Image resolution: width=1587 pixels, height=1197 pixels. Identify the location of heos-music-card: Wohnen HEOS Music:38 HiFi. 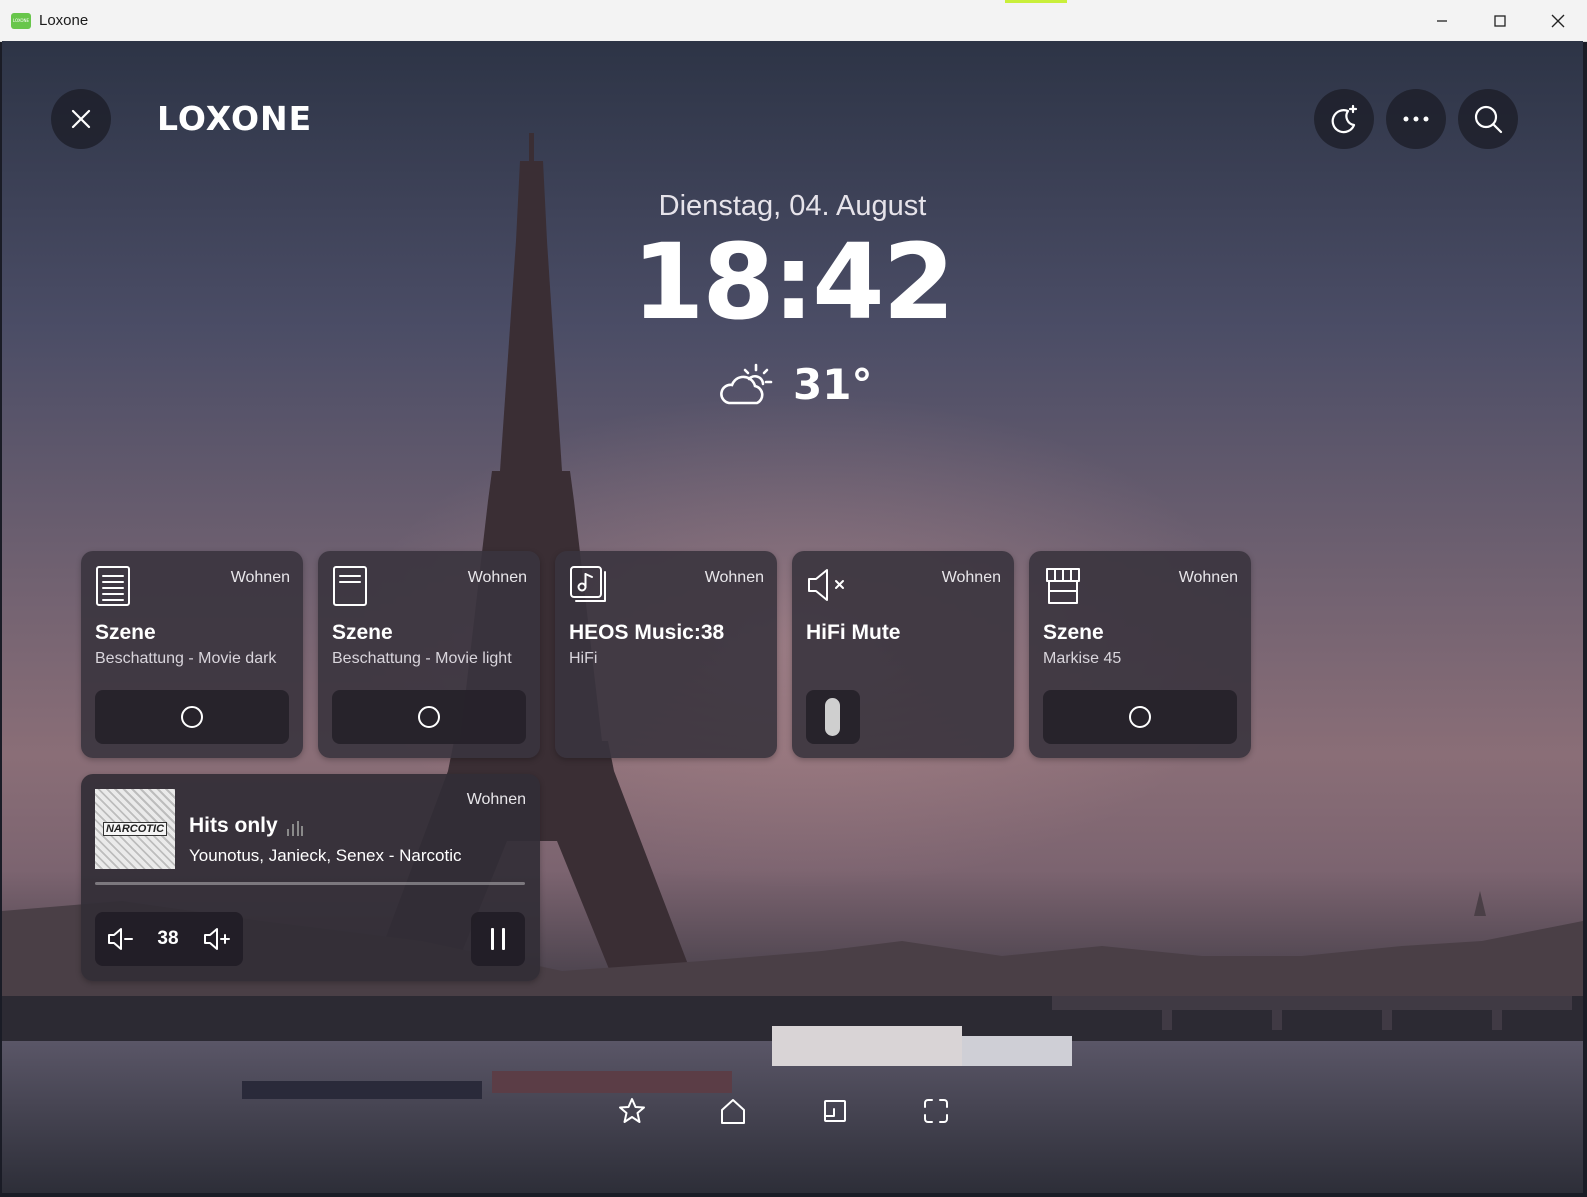
(666, 654).